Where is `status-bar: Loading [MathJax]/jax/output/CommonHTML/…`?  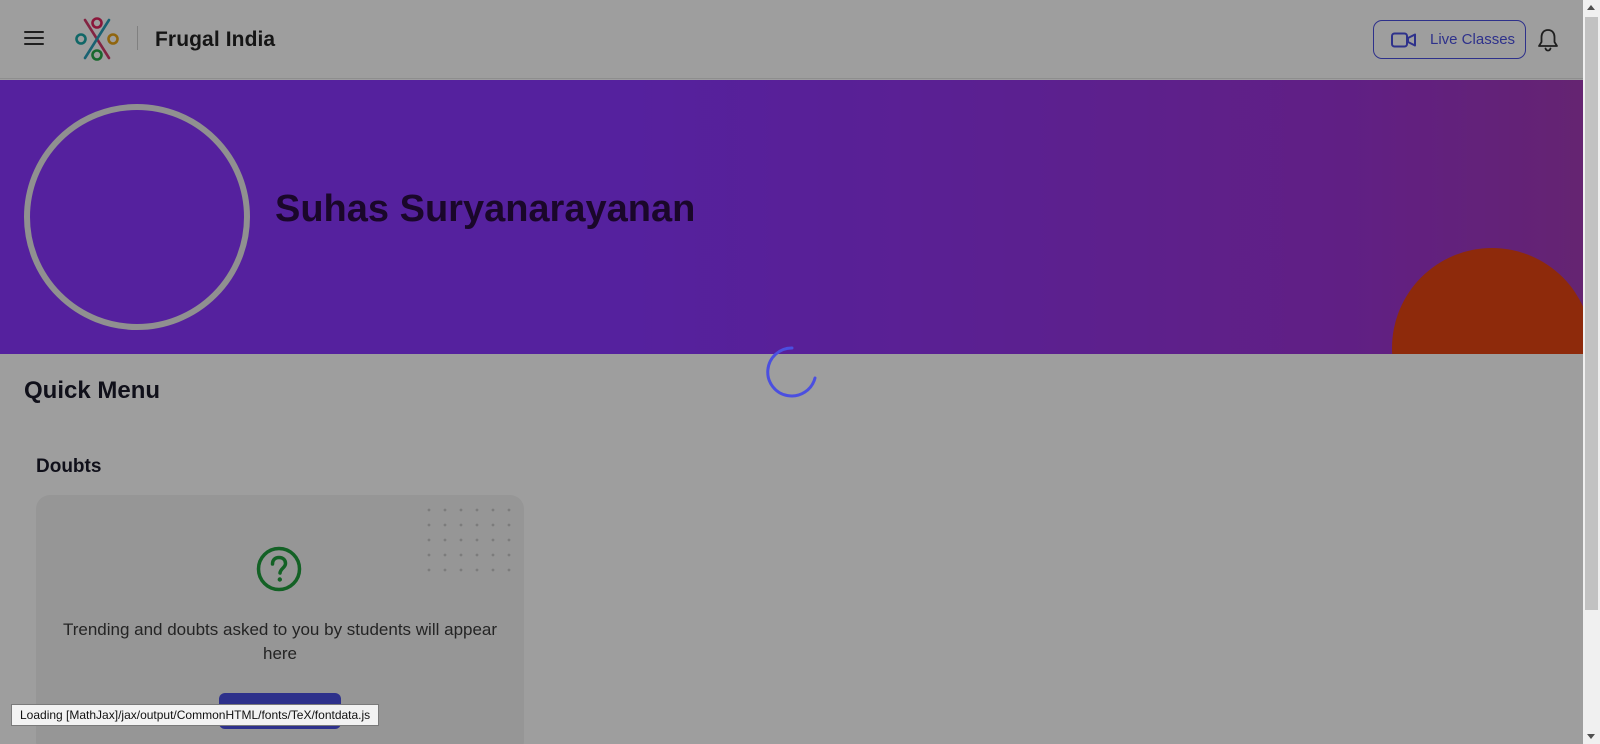 status-bar: Loading [MathJax]/jax/output/CommonHTML/… is located at coordinates (195, 715).